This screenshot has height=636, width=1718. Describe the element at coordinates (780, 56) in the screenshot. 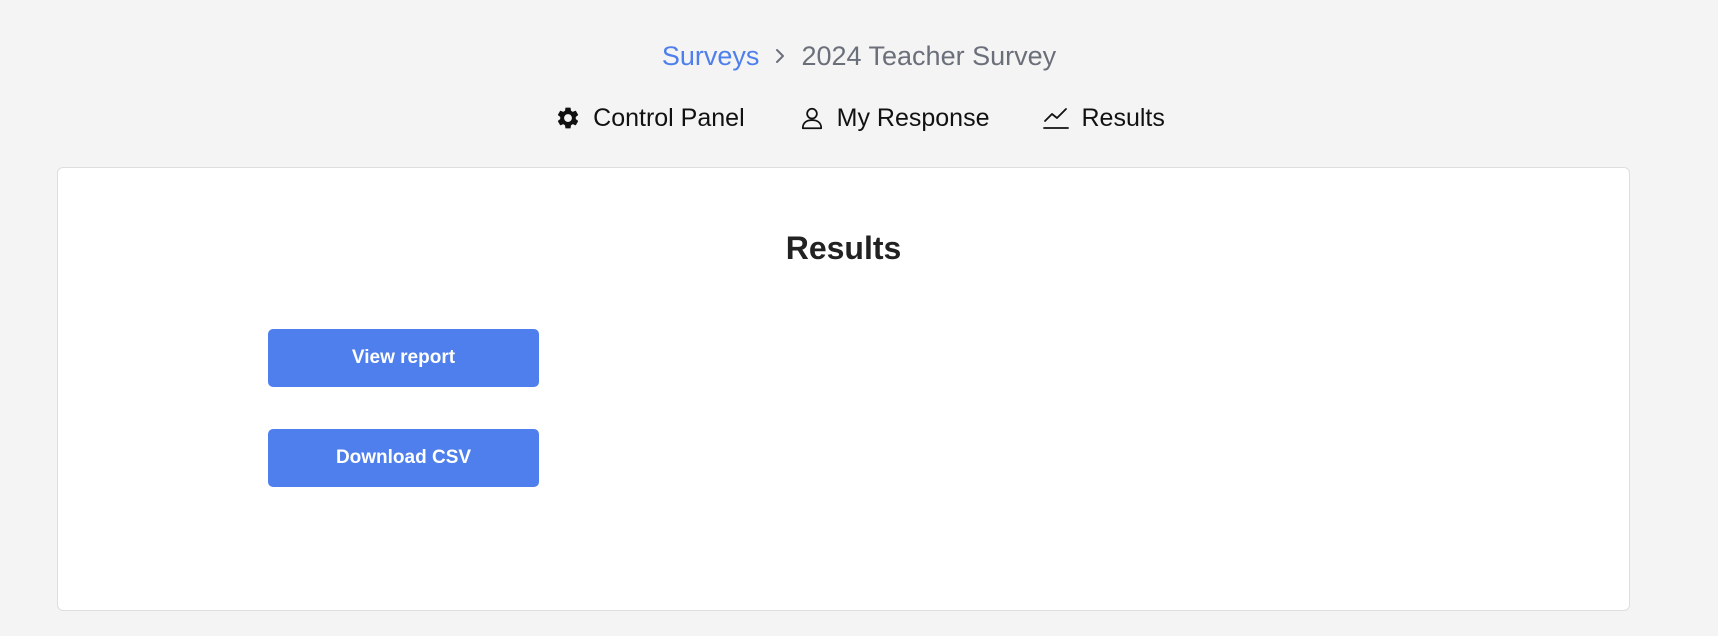

I see `chevron-right-icon` at that location.